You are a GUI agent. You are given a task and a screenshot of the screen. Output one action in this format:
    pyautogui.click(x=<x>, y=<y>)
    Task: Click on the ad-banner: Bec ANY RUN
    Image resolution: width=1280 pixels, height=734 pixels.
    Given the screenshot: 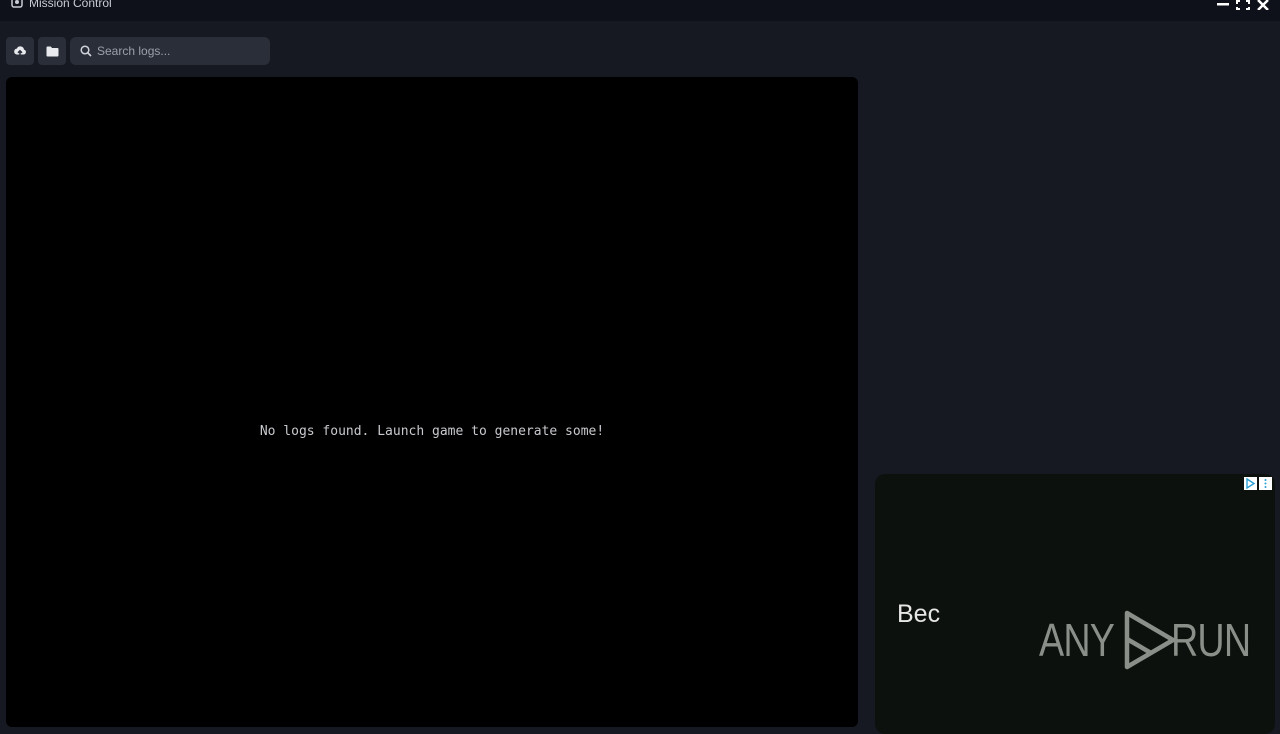 What is the action you would take?
    pyautogui.click(x=1075, y=604)
    